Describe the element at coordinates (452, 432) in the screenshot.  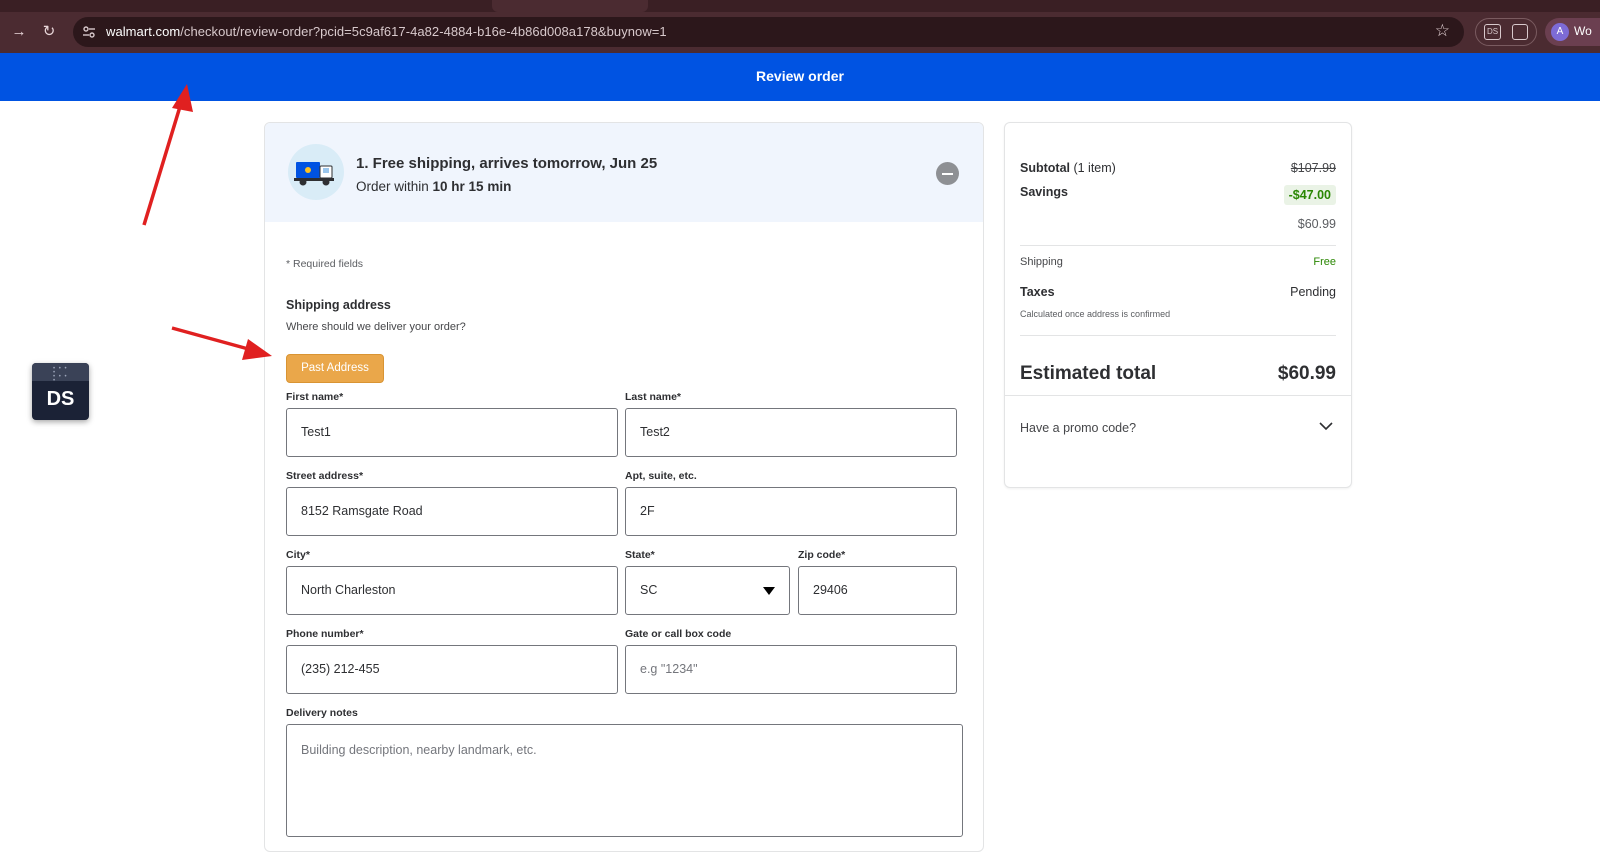
I see `first-name-field: Test1` at that location.